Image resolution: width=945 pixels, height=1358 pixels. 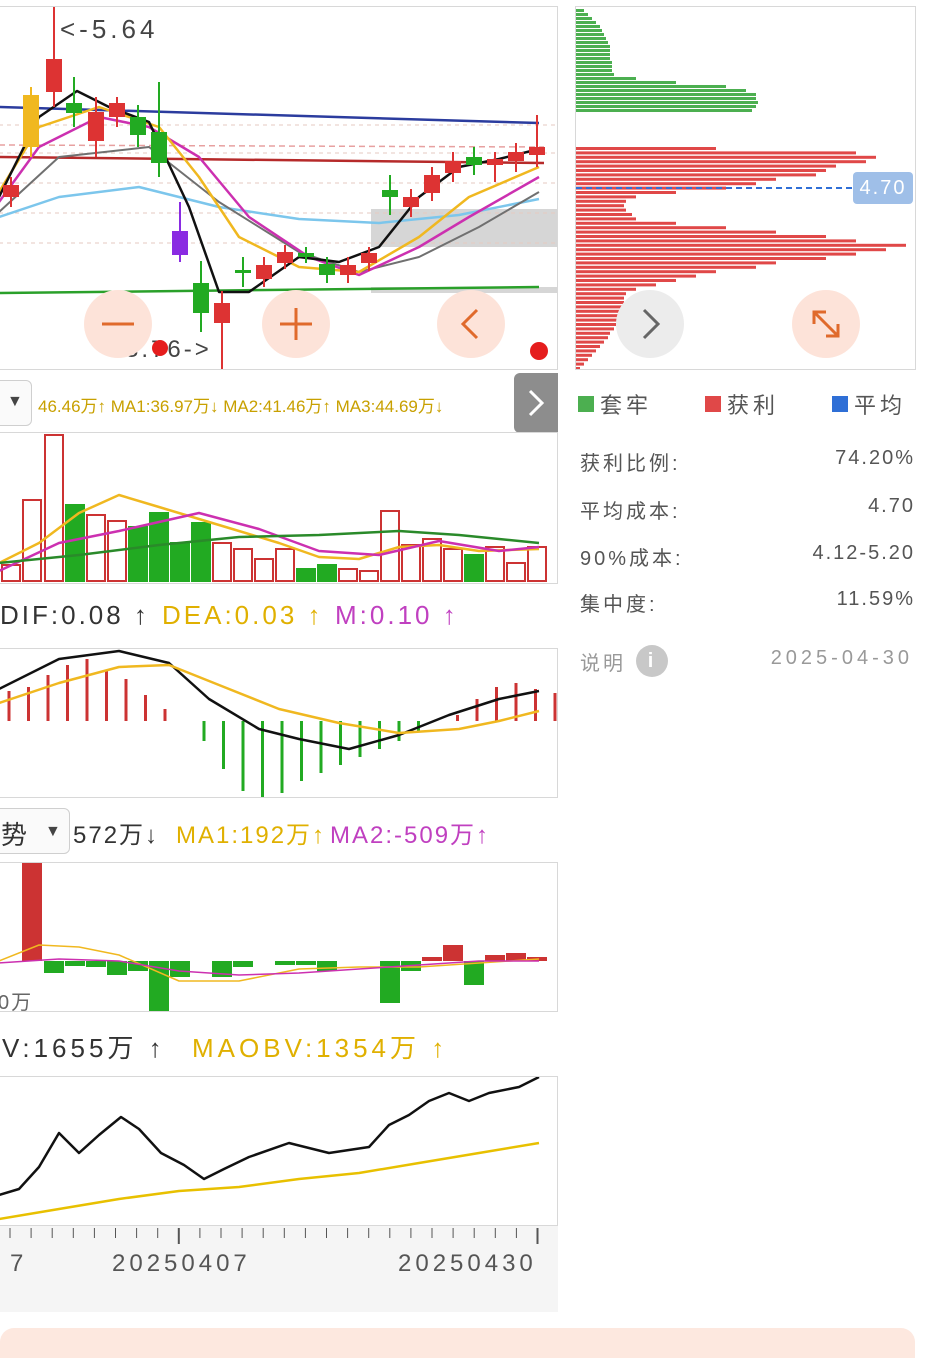 I want to click on stat-average-cost: 平均成本: 4.70, so click(x=747, y=509).